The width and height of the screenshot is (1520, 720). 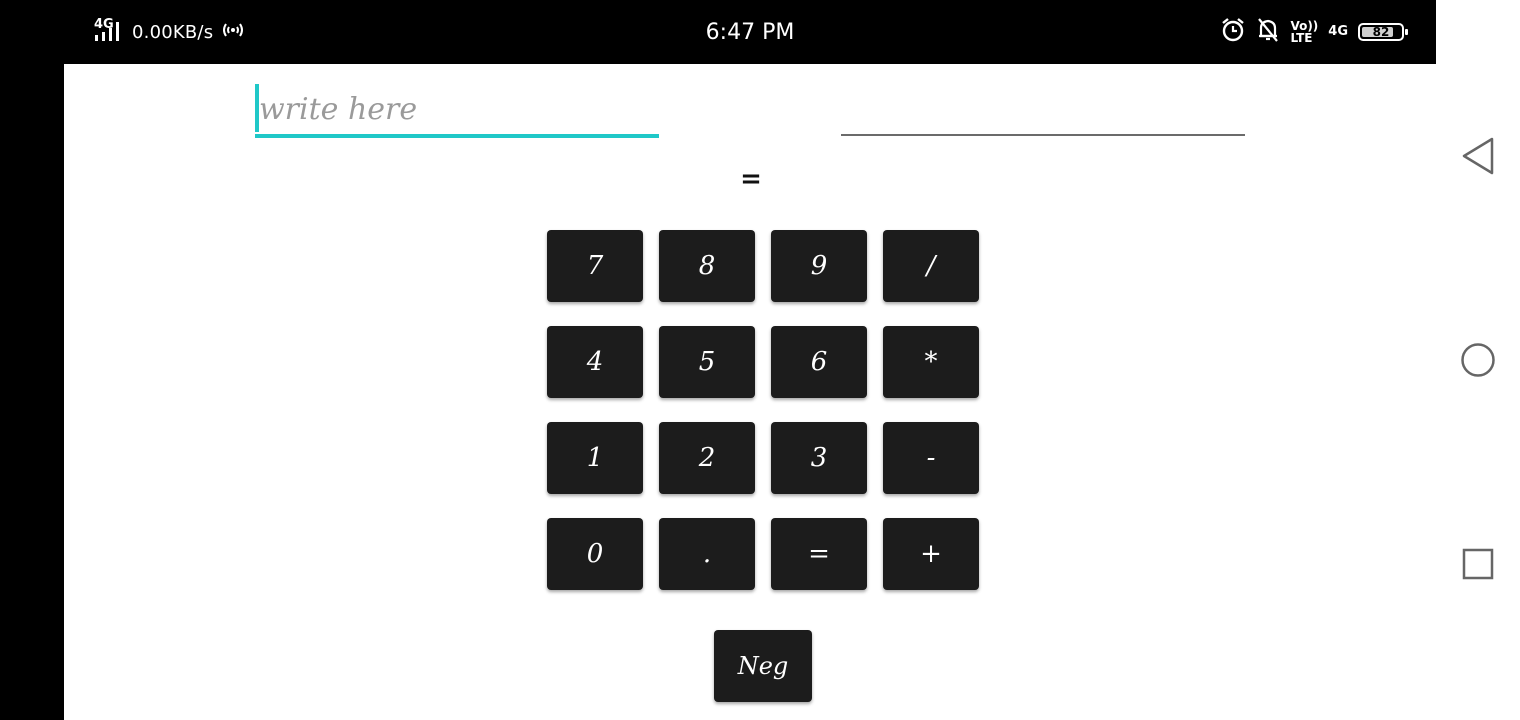 What do you see at coordinates (1478, 156) in the screenshot?
I see `back-icon` at bounding box center [1478, 156].